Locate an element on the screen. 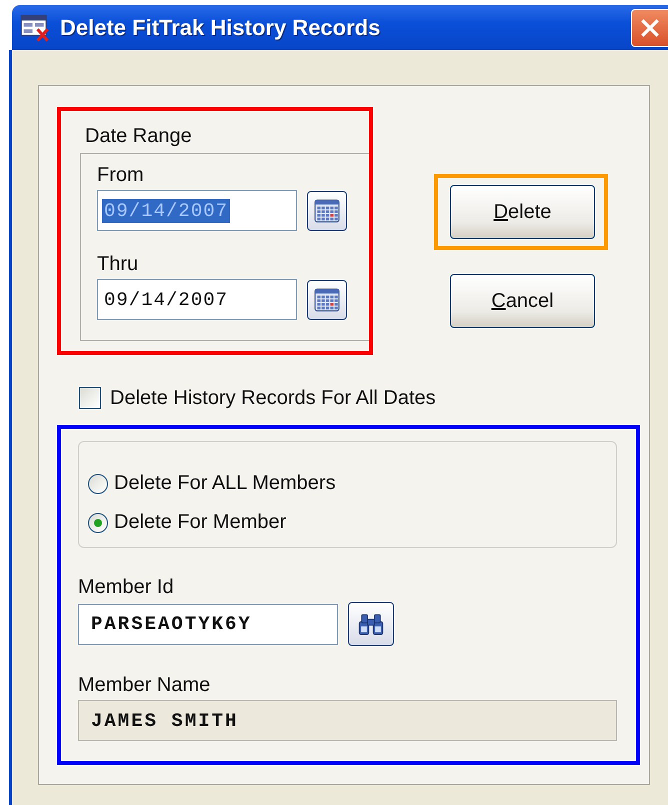  checkbox-label: Delete History Records For All Dates is located at coordinates (273, 398).